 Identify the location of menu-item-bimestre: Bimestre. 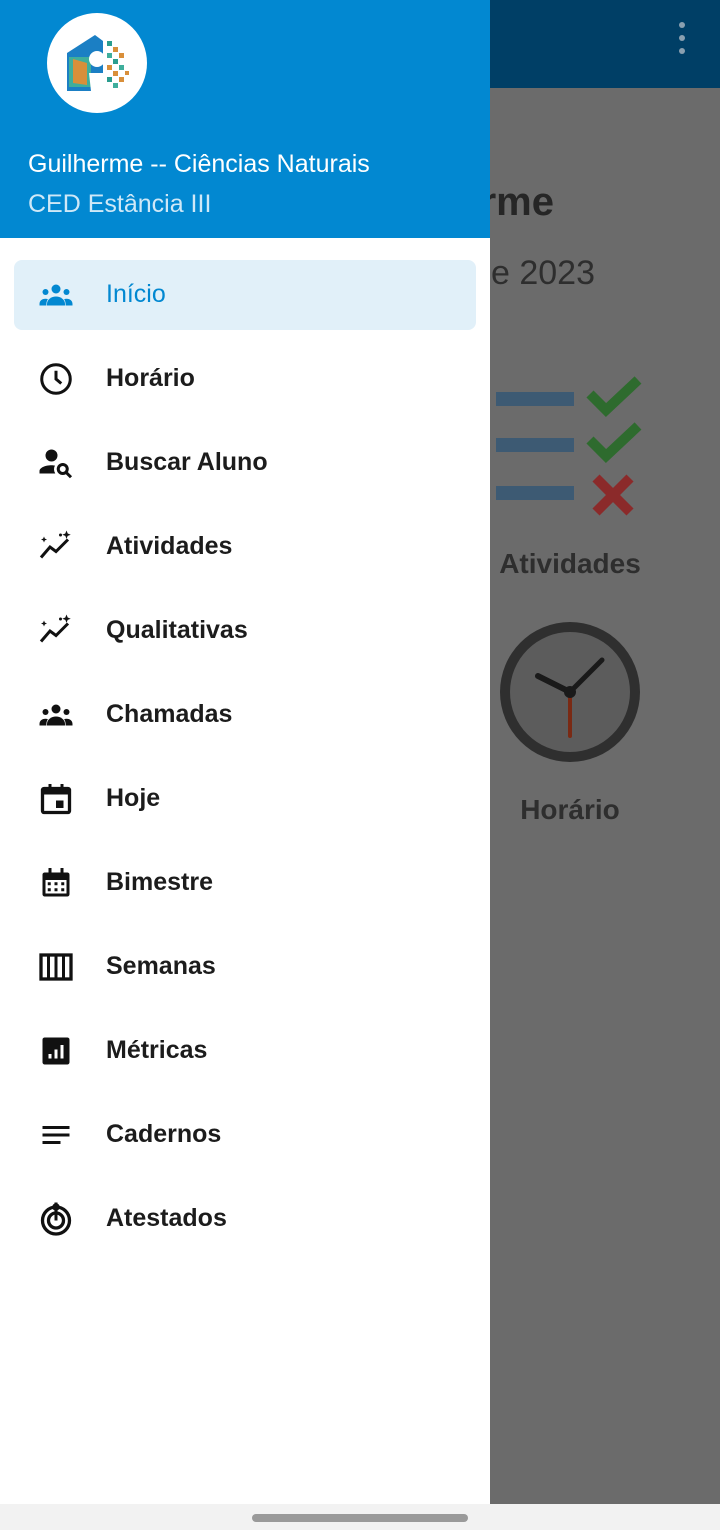
(245, 883).